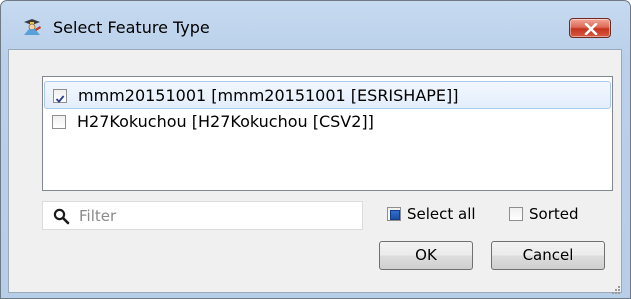 The height and width of the screenshot is (299, 631). I want to click on select-all-label: Select all, so click(441, 214).